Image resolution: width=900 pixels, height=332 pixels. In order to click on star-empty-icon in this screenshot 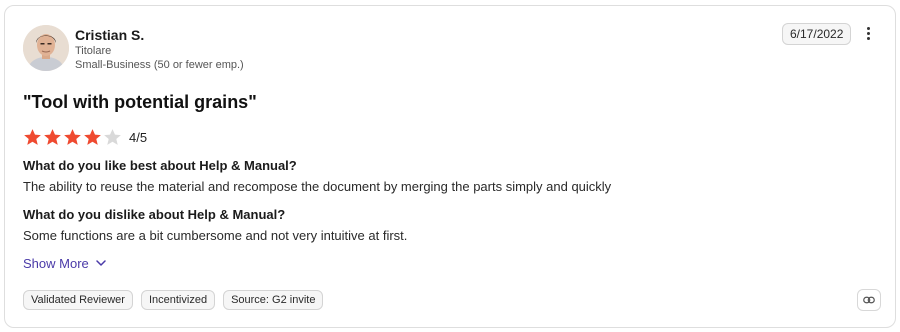, I will do `click(112, 136)`.